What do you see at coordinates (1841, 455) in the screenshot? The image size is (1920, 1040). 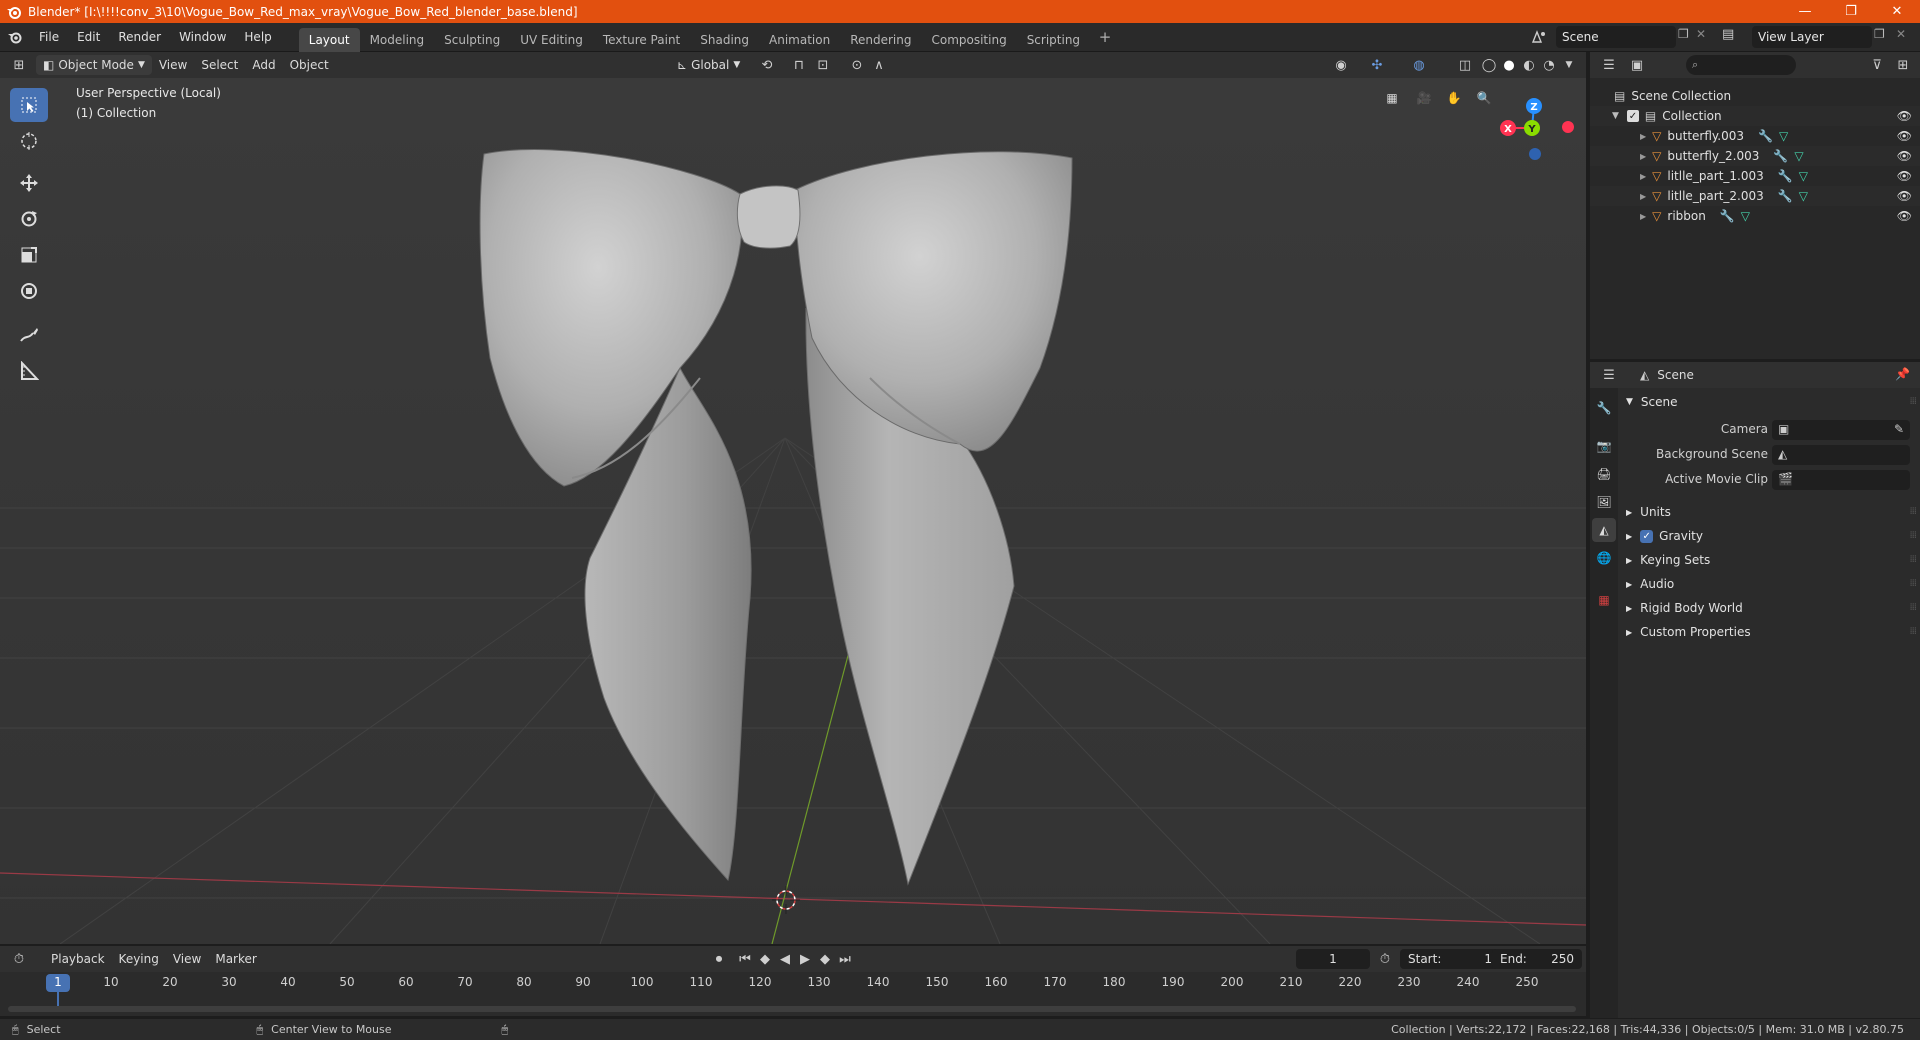 I see `background-scene-field: ◭` at bounding box center [1841, 455].